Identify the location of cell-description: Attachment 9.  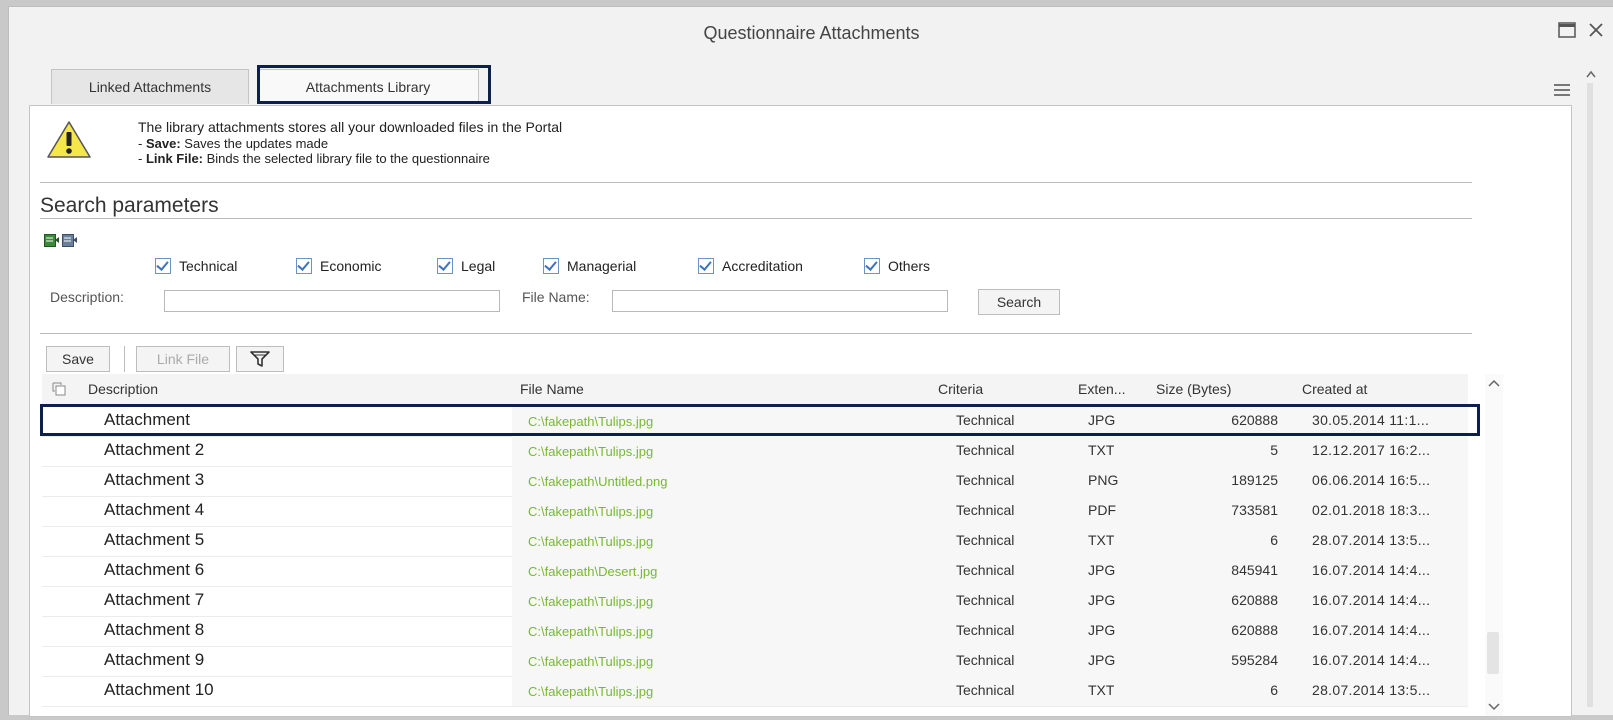
(164, 660).